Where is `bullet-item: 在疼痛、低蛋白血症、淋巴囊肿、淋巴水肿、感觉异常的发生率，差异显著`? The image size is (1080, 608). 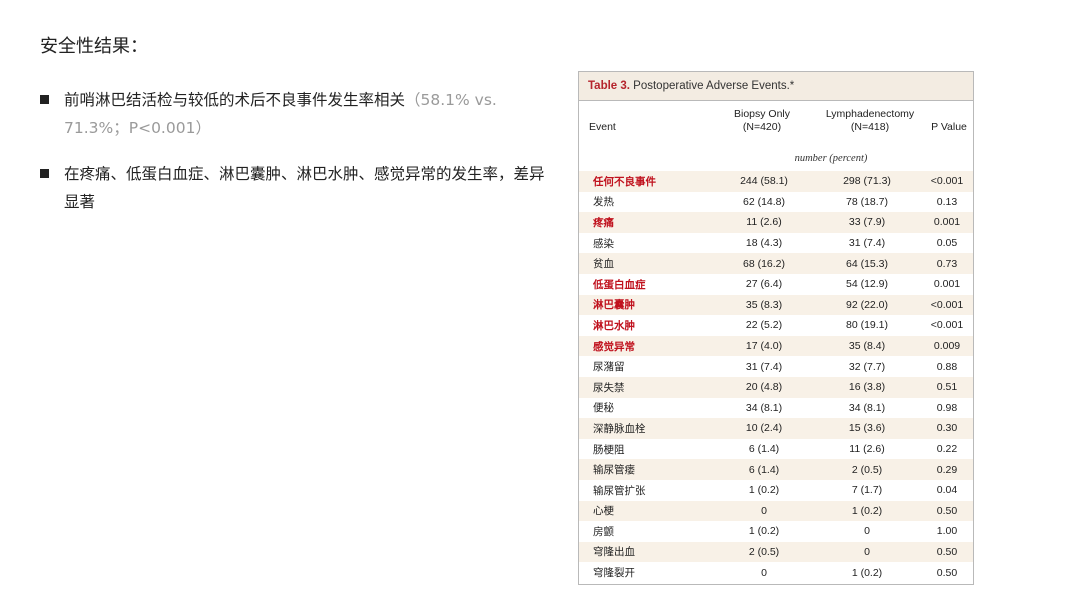 bullet-item: 在疼痛、低蛋白血症、淋巴囊肿、淋巴水肿、感觉异常的发生率，差异显著 is located at coordinates (300, 188).